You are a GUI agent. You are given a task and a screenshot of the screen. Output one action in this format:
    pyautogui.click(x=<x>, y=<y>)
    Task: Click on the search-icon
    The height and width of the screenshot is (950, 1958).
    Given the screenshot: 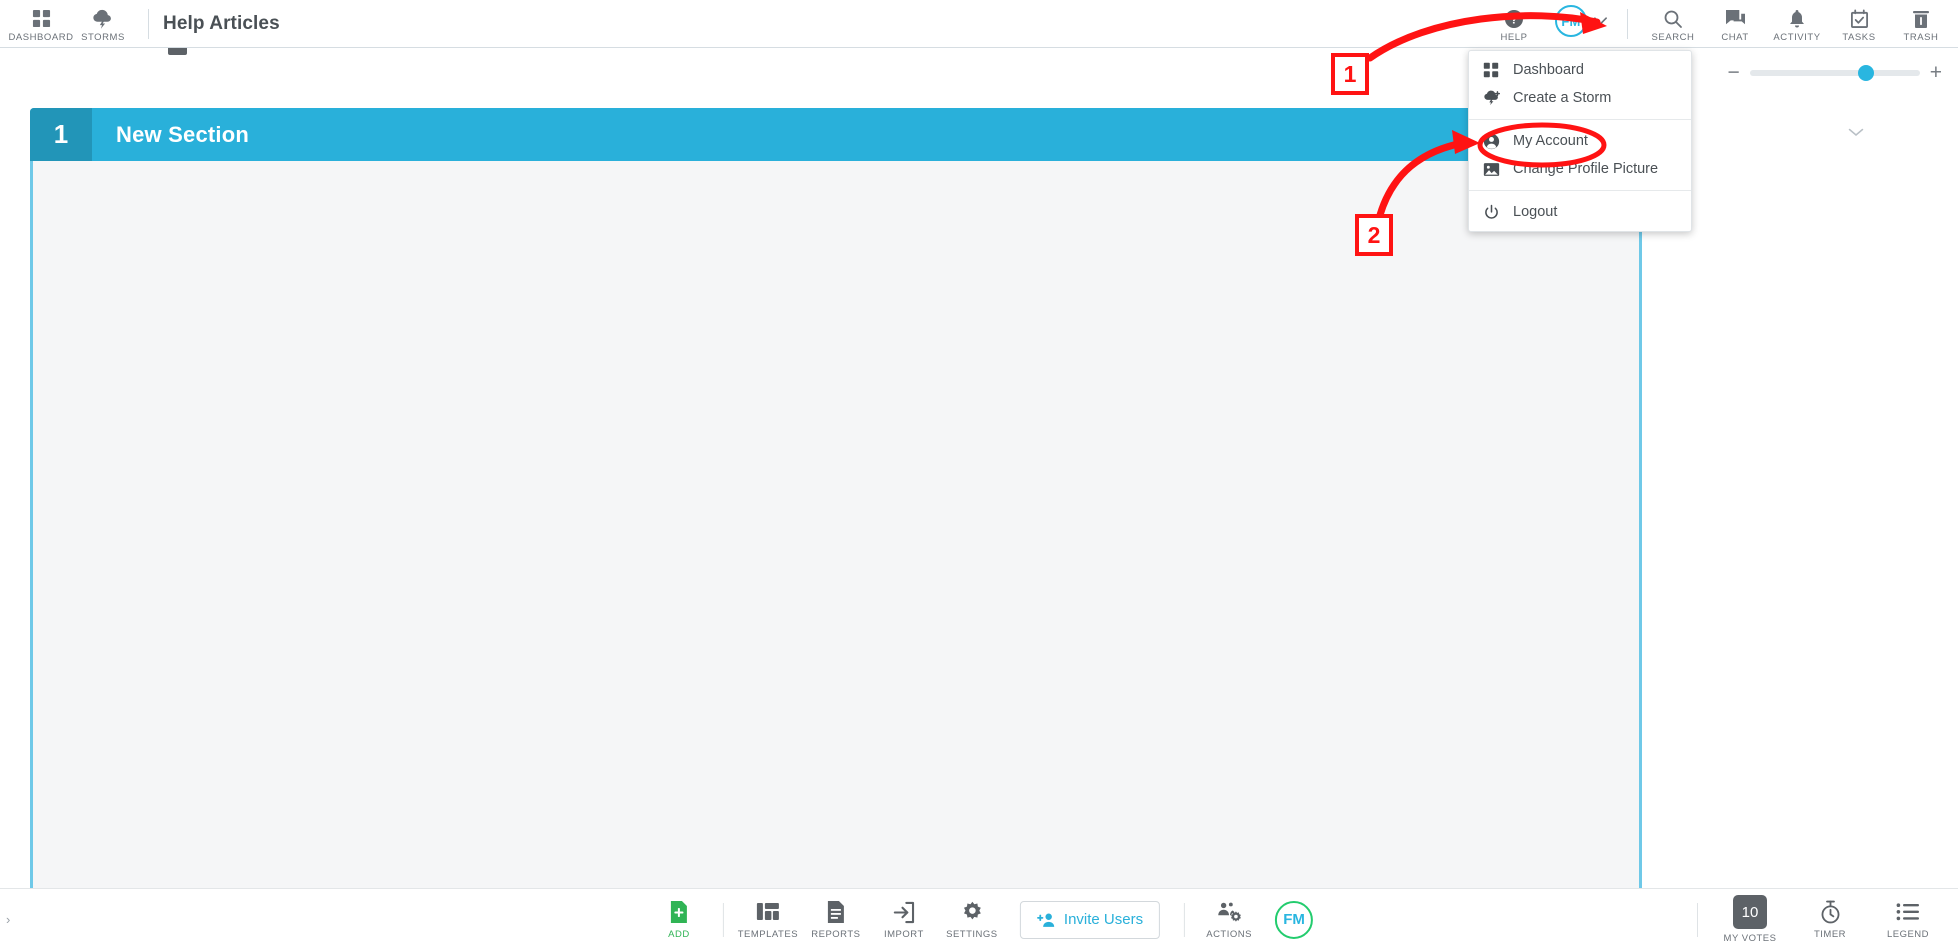 What is the action you would take?
    pyautogui.click(x=1673, y=18)
    